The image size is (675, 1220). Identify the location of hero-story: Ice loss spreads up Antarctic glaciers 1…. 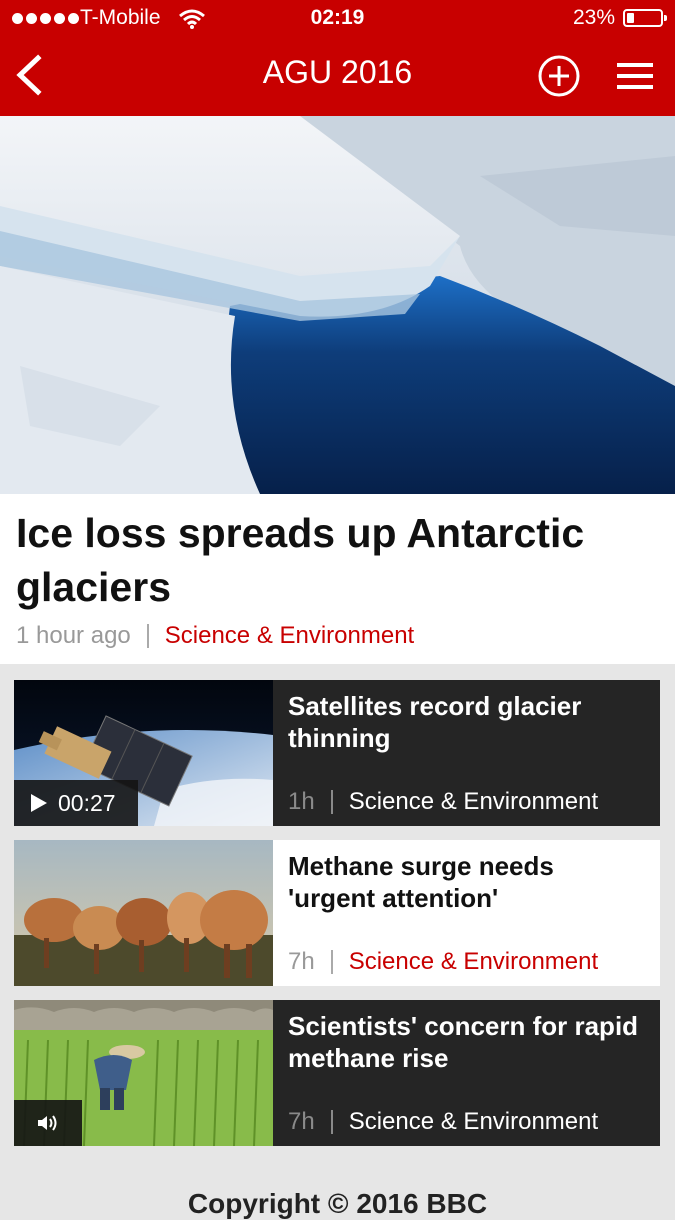
(337, 579).